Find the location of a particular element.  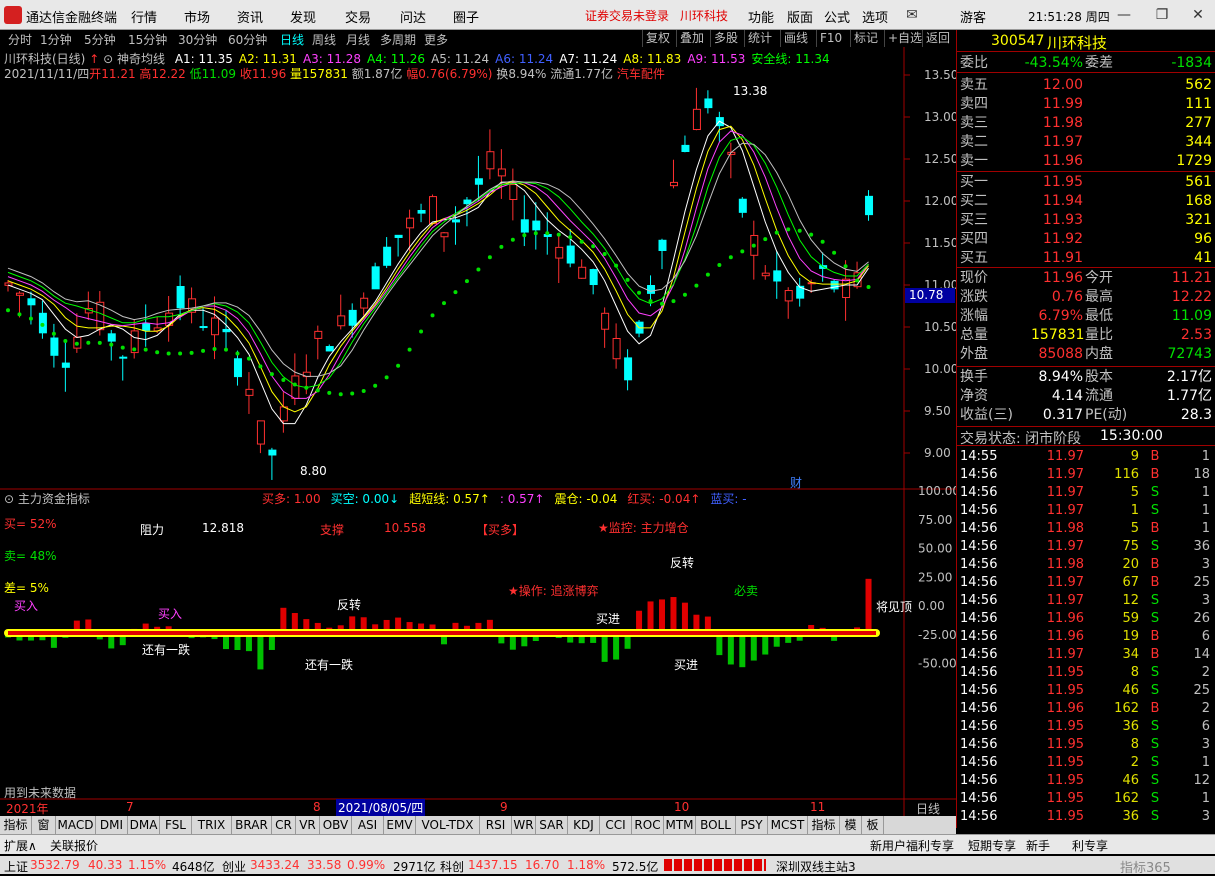

ask-row: 卖四 11.99 111 is located at coordinates (1086, 104).